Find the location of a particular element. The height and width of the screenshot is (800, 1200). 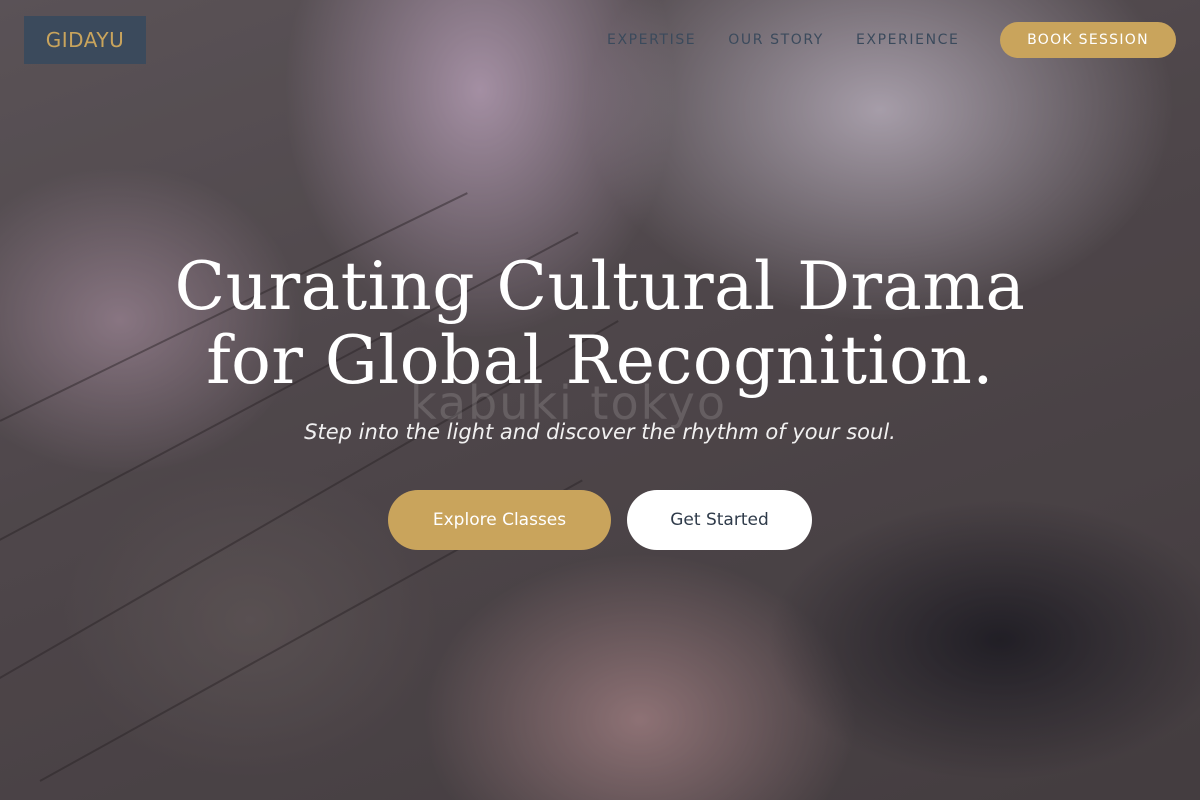

brand-logo: GIDAYU is located at coordinates (85, 40).